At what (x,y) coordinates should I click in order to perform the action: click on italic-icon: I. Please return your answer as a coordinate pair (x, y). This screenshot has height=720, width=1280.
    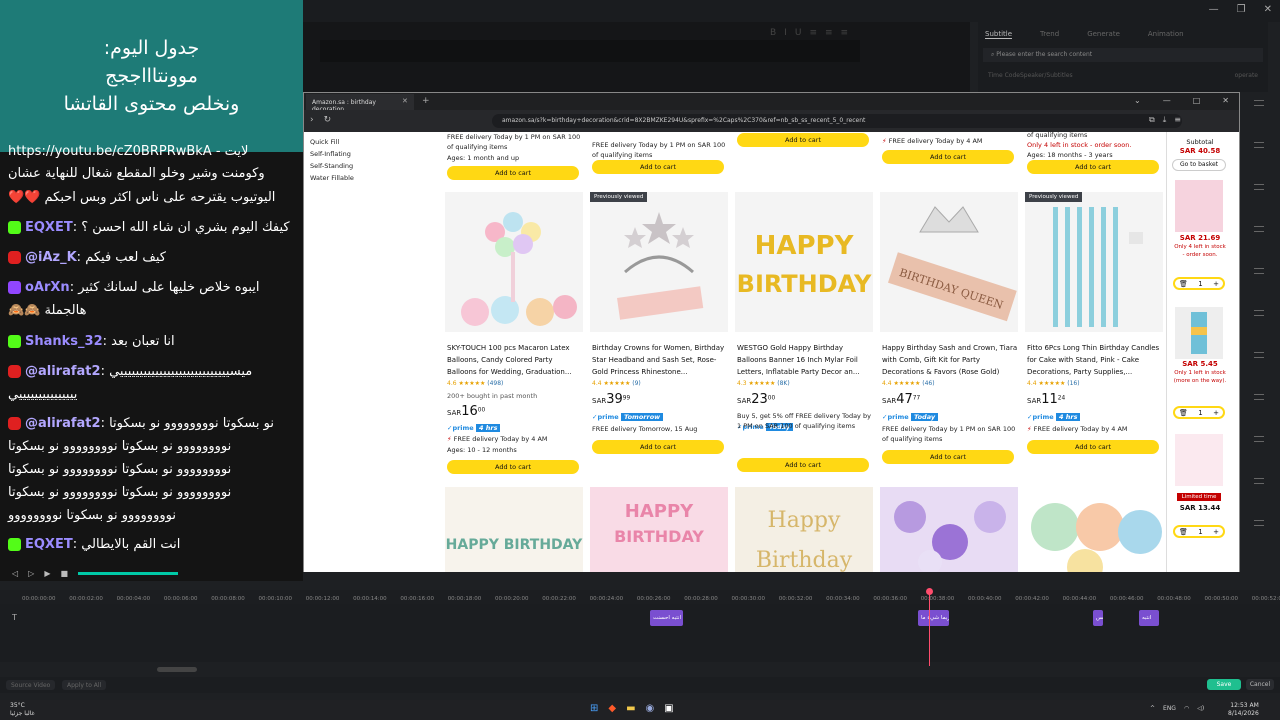
    Looking at the image, I should click on (785, 33).